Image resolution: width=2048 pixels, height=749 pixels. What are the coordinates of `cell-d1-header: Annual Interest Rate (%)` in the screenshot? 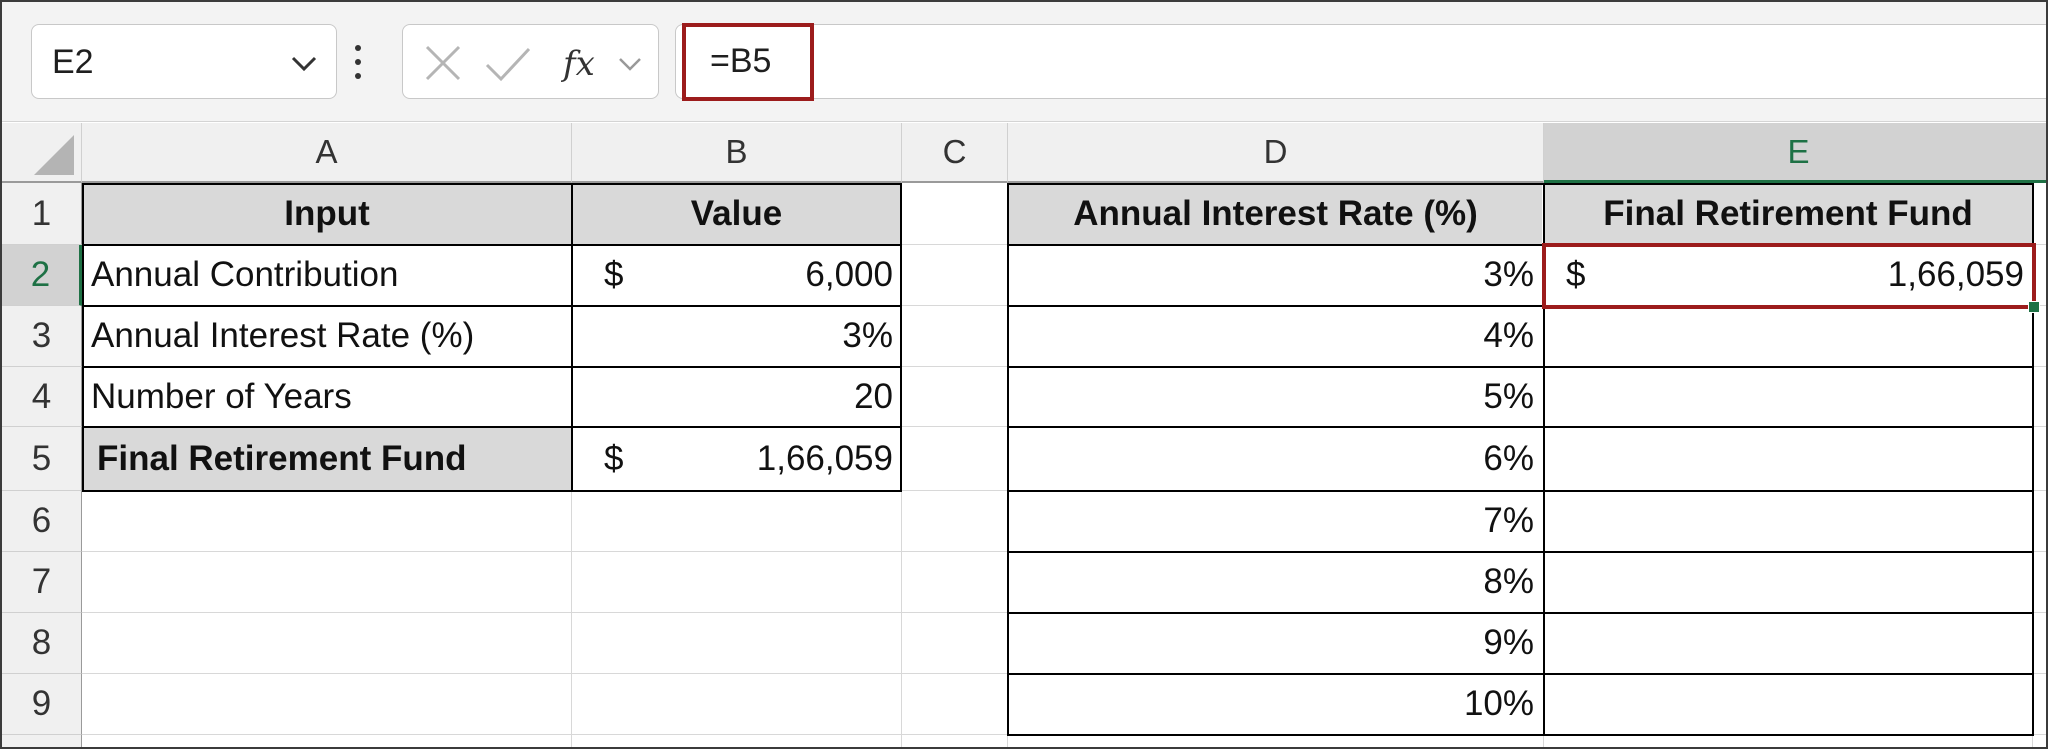 It's located at (1275, 214).